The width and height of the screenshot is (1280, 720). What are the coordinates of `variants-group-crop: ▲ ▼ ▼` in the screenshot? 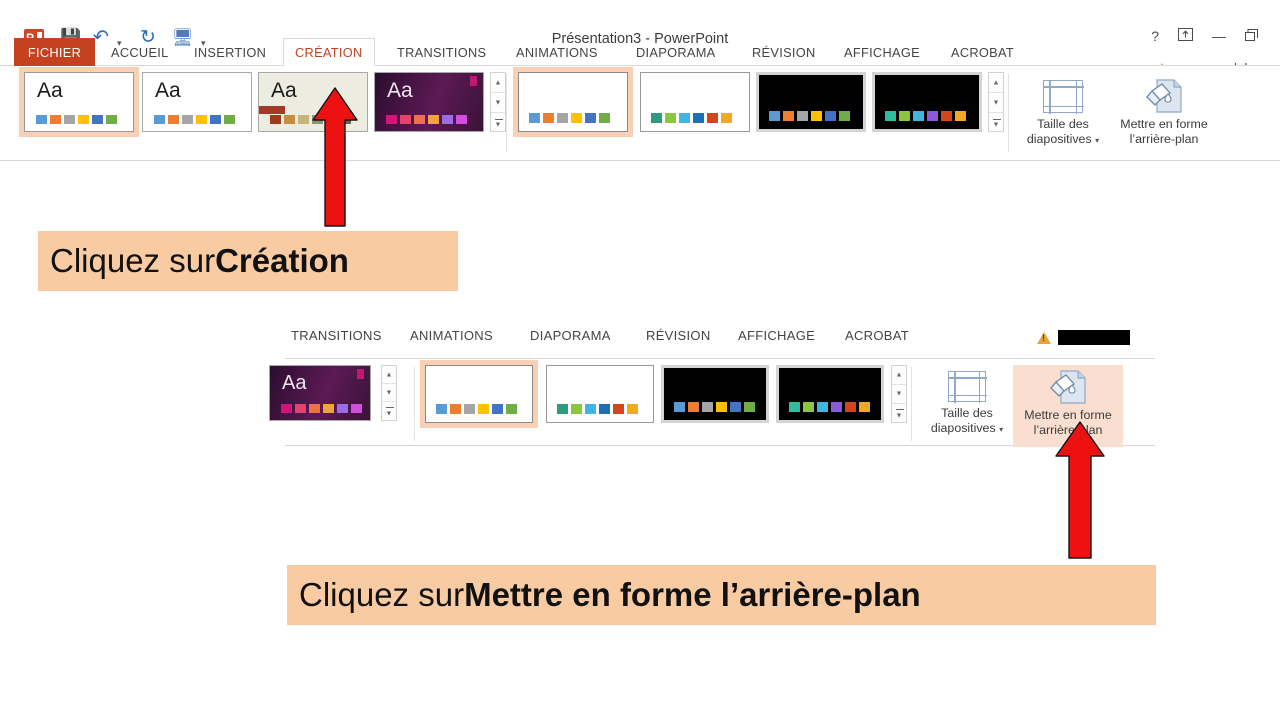 It's located at (663, 403).